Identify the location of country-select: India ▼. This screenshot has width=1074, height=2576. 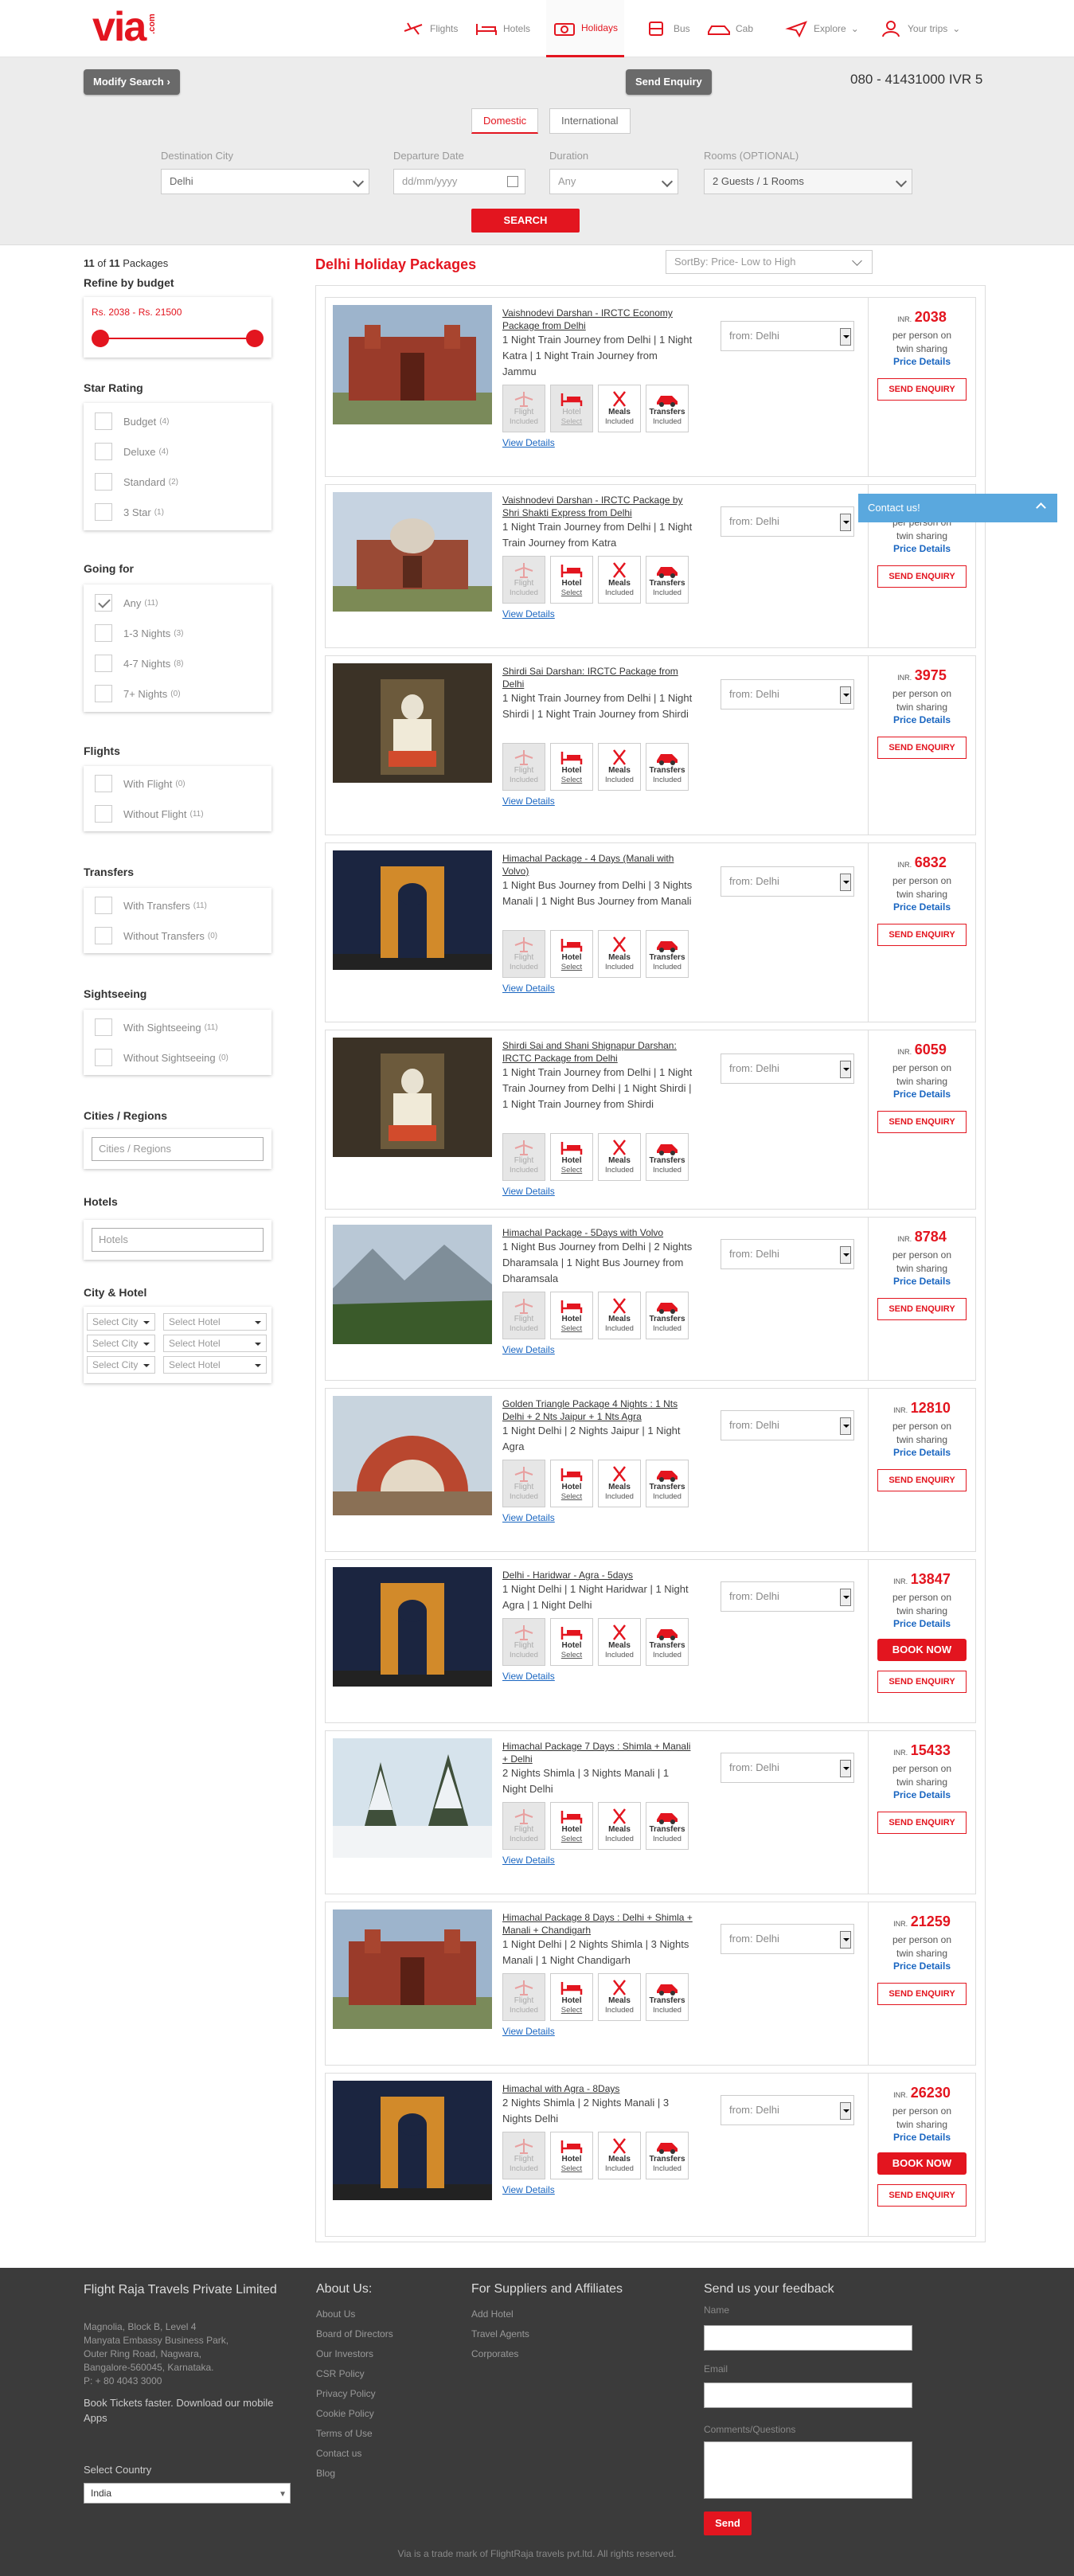
(187, 2493).